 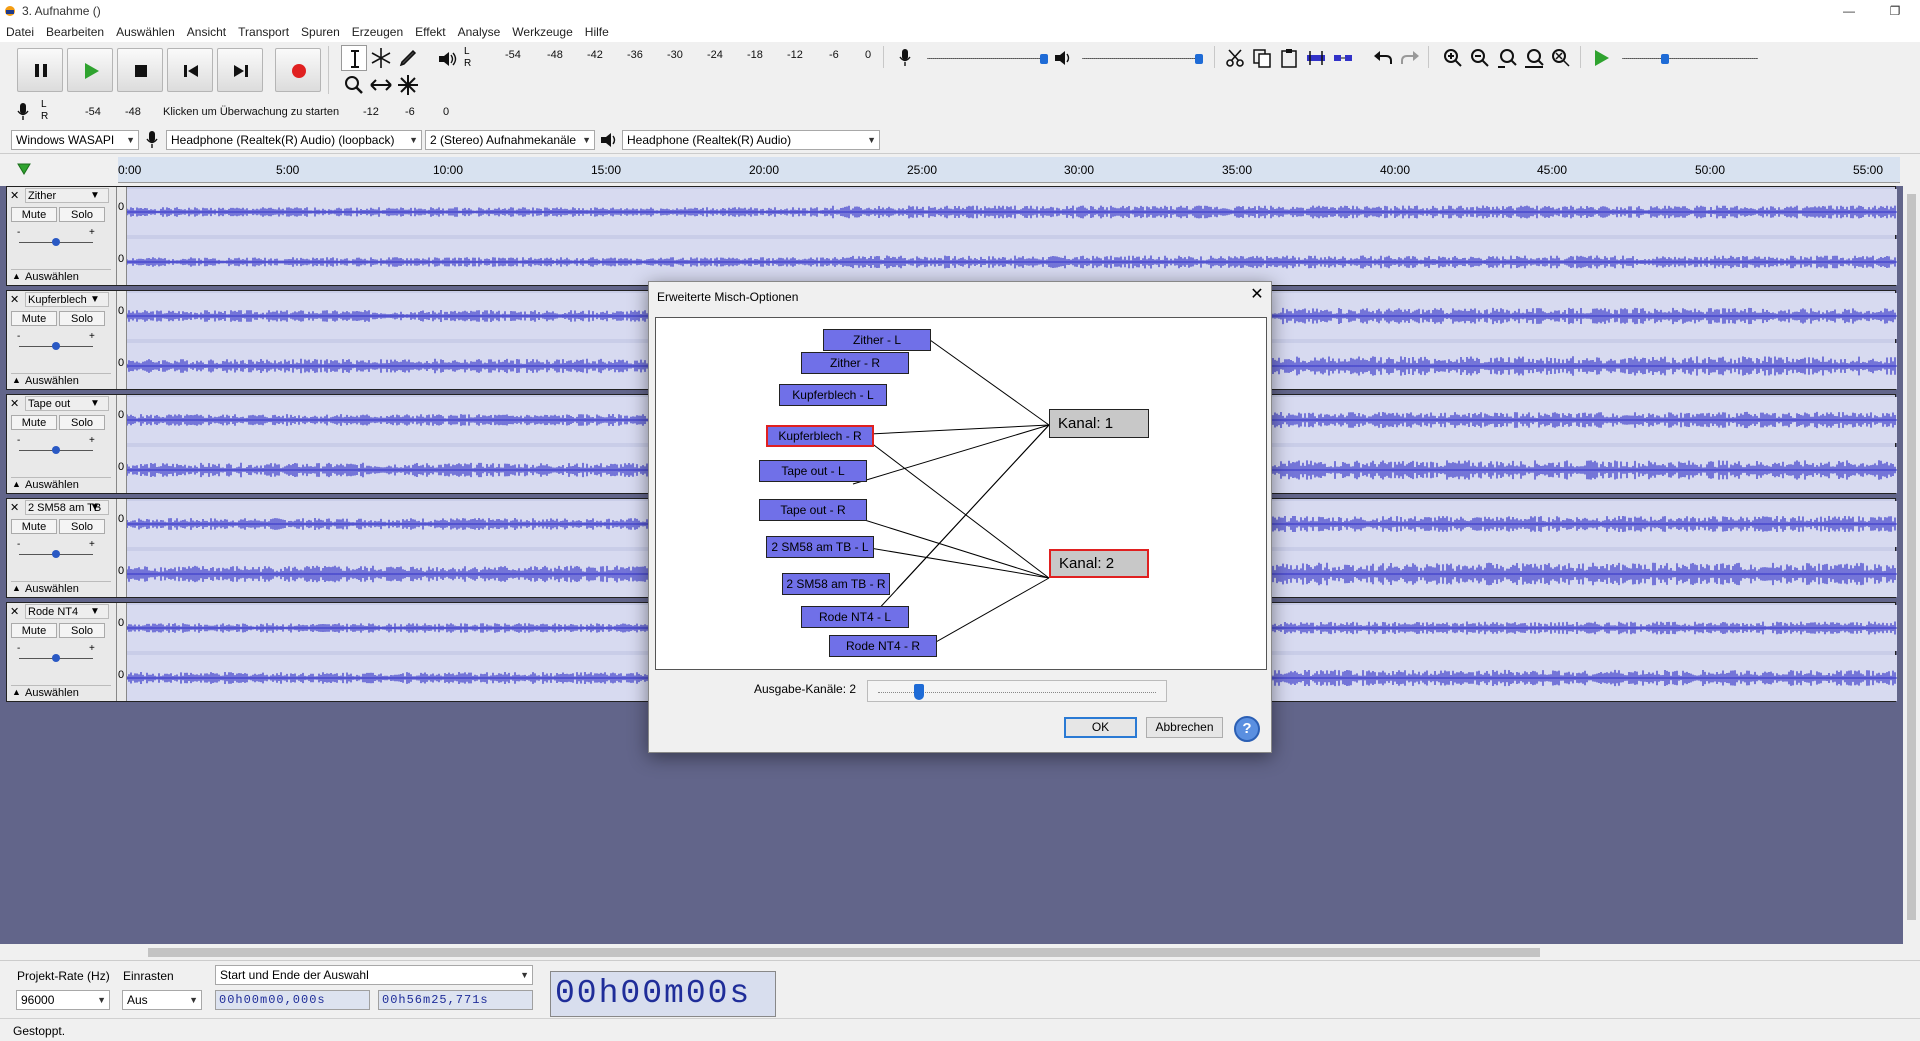 I want to click on minimize-button: —, so click(x=1849, y=11).